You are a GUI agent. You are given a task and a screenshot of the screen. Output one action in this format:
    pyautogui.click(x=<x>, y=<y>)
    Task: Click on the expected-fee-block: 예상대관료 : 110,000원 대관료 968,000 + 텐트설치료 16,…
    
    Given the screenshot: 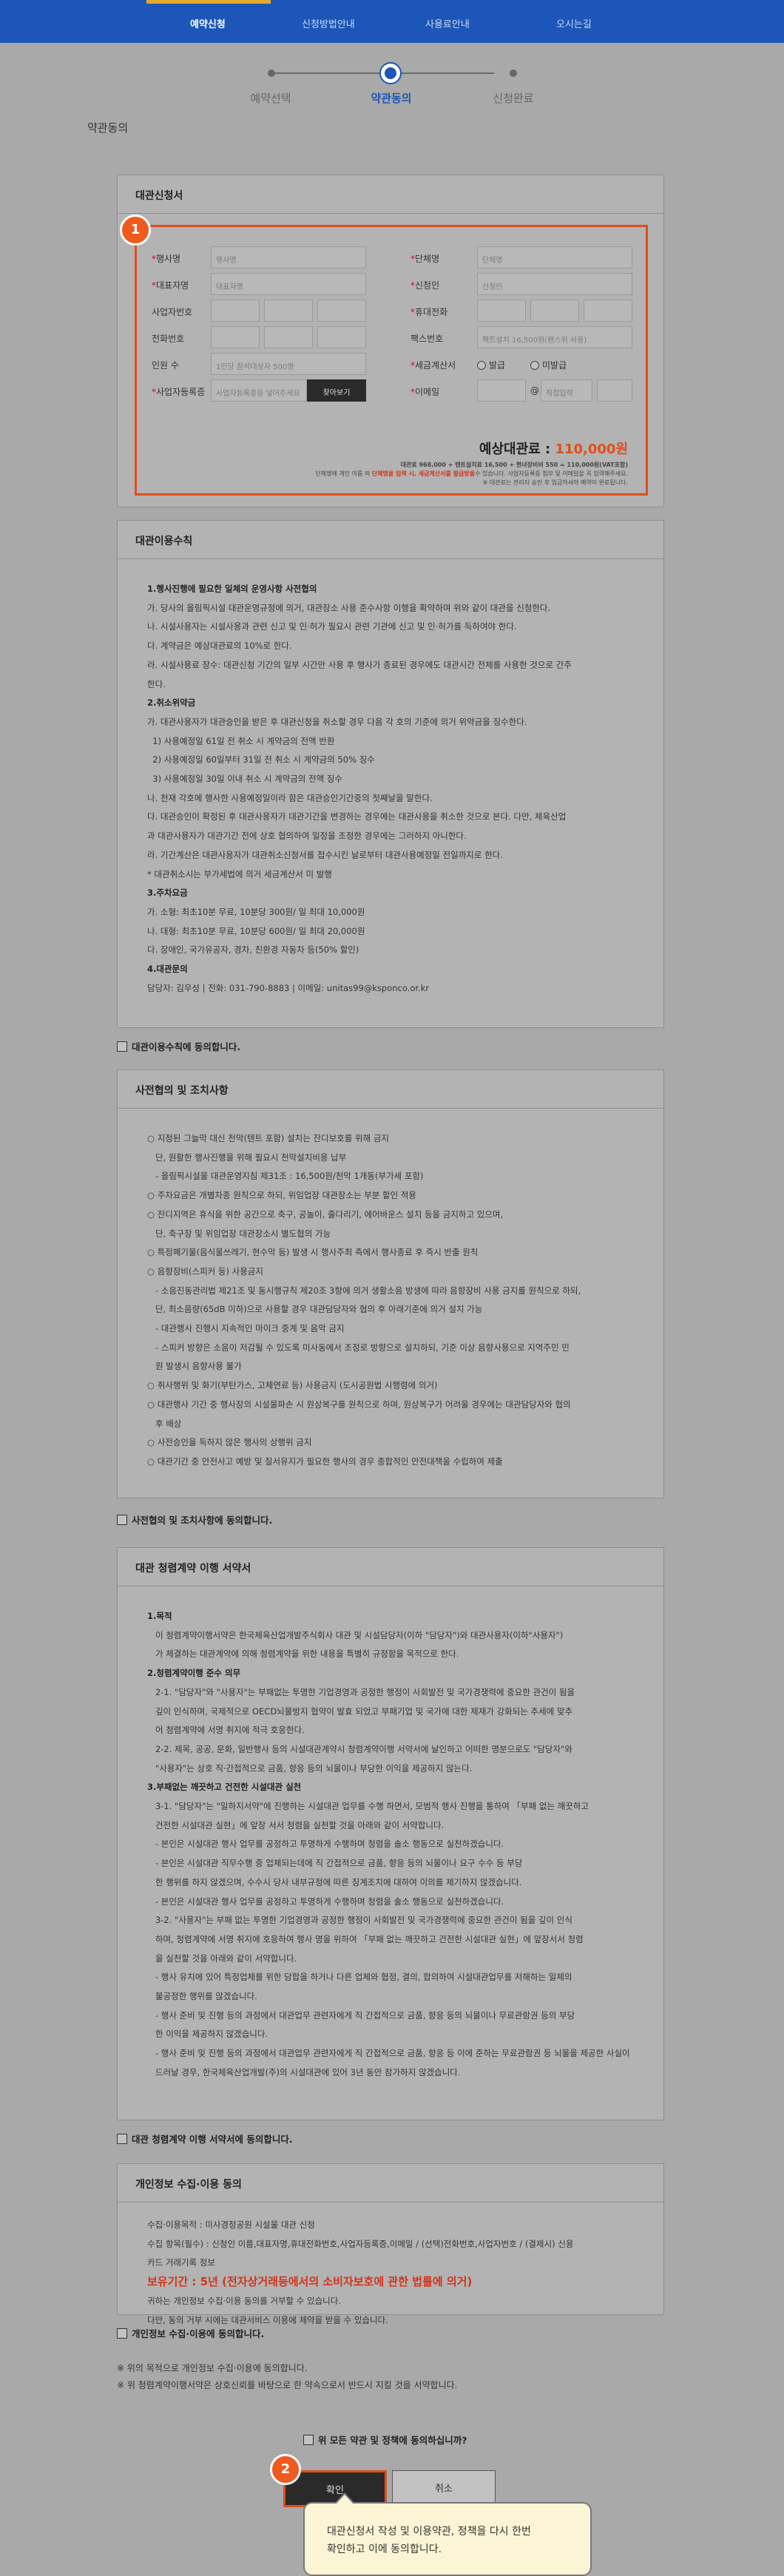 What is the action you would take?
    pyautogui.click(x=471, y=463)
    